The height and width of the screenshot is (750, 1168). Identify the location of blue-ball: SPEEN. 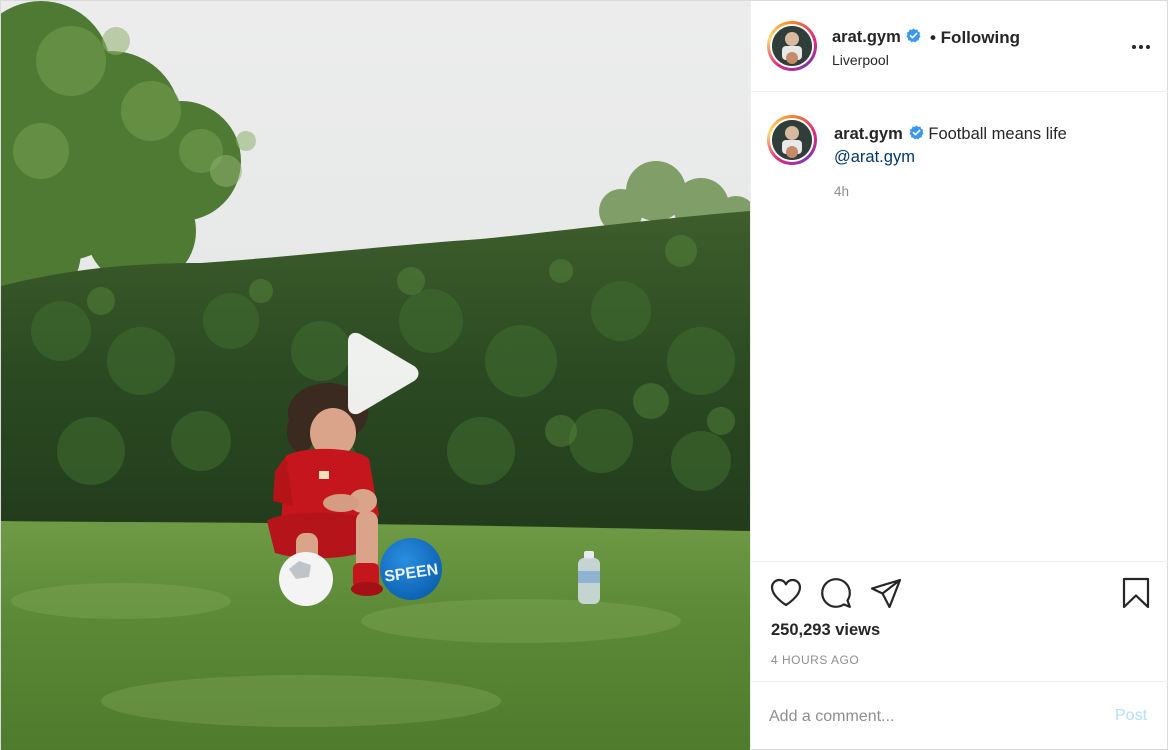
(411, 569).